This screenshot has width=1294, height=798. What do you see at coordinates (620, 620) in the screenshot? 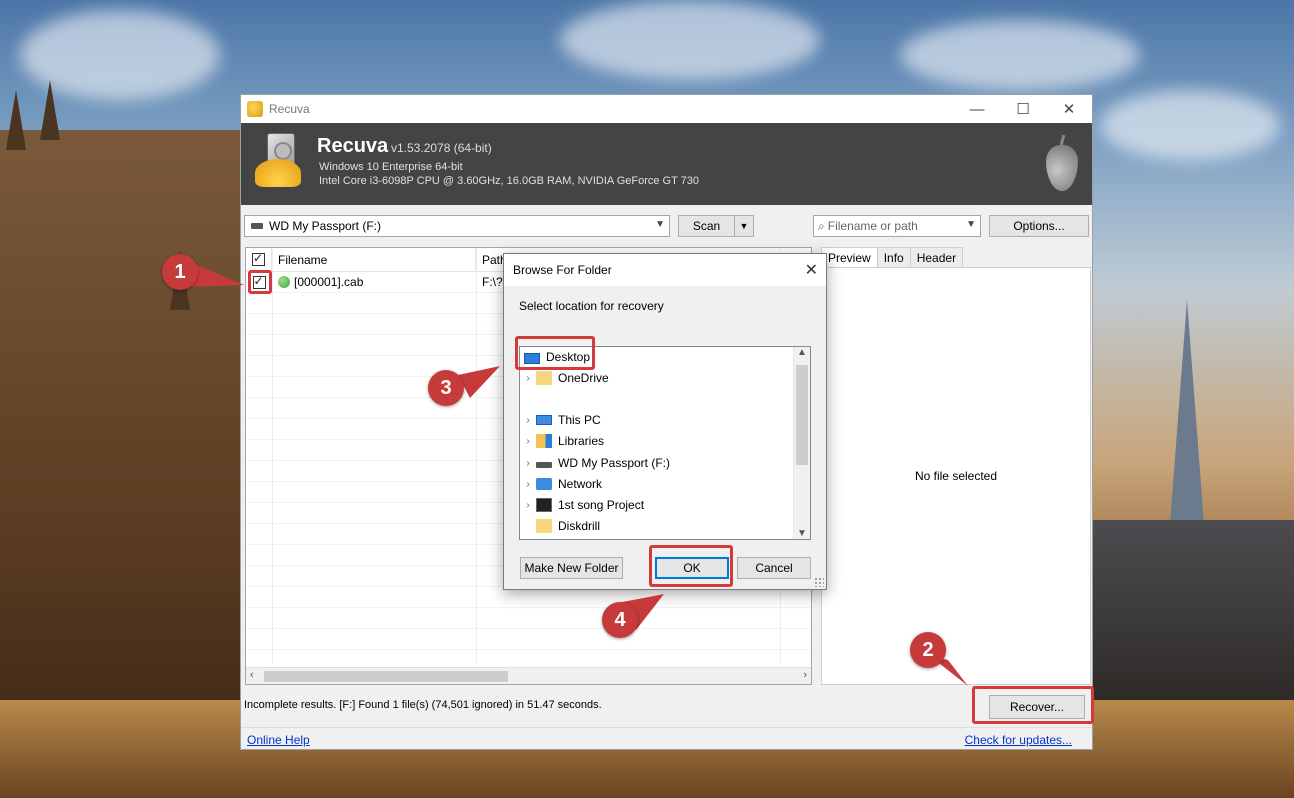
I see `step-badge-4: 4` at bounding box center [620, 620].